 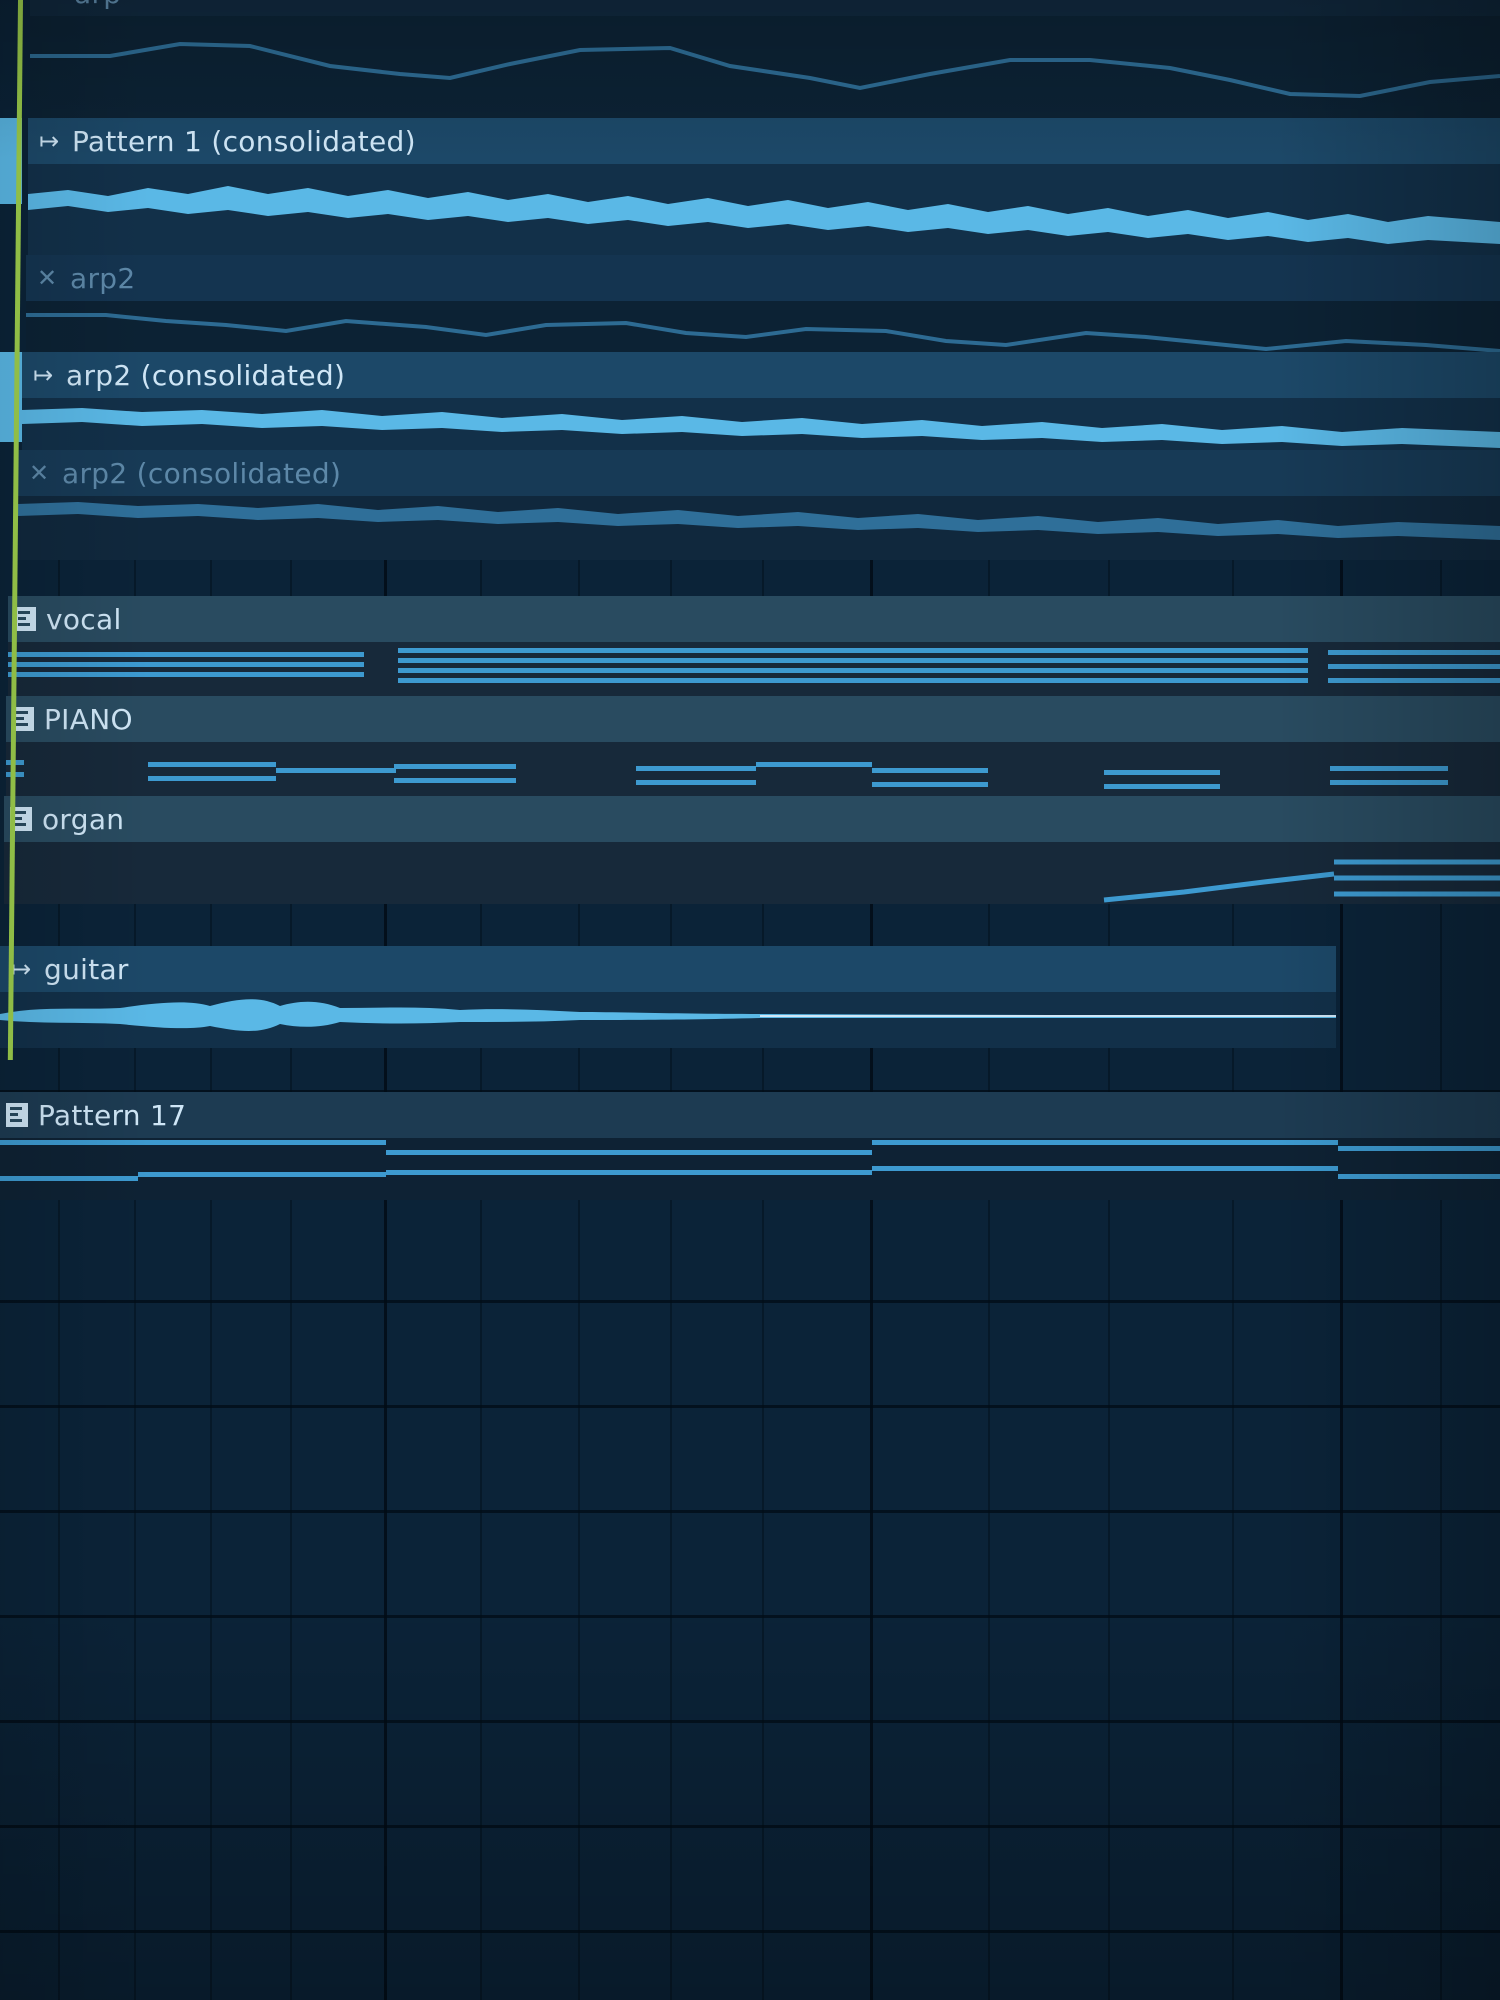 What do you see at coordinates (754, 647) in the screenshot?
I see `clip-vocal: vocal` at bounding box center [754, 647].